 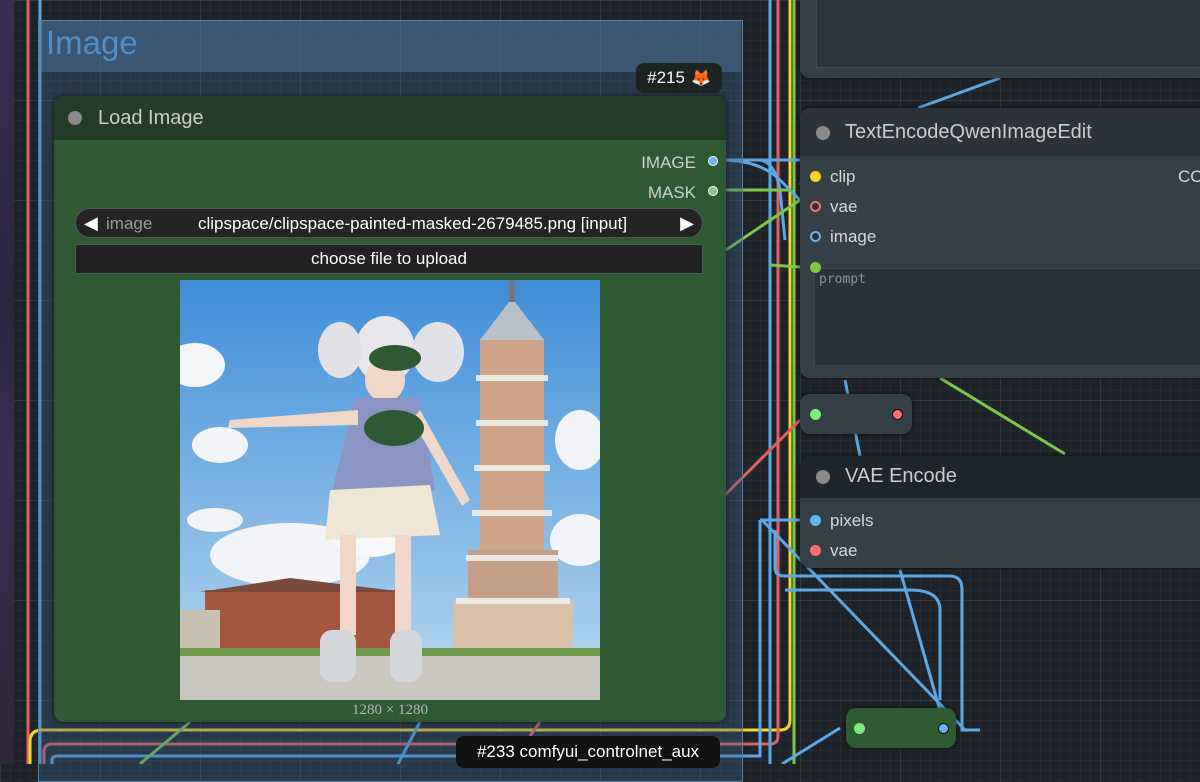 I want to click on upload-button: choose file to upload, so click(x=389, y=259).